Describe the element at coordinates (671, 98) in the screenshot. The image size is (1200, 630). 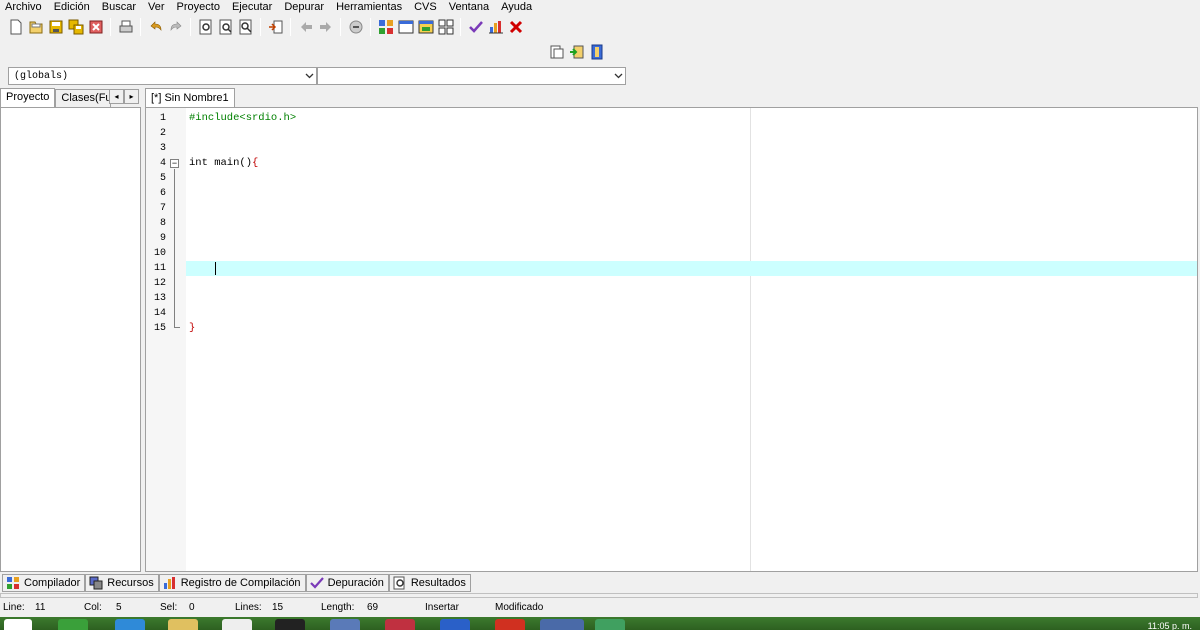
I see `editor-tabs: [*] Sin Nombre1` at that location.